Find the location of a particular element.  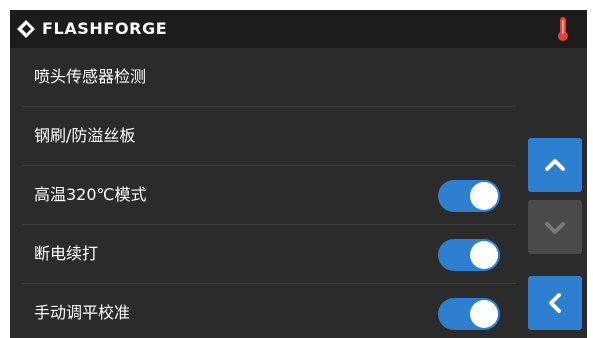

settings-row-high-temp: 高温320℃模式 is located at coordinates (269, 195).